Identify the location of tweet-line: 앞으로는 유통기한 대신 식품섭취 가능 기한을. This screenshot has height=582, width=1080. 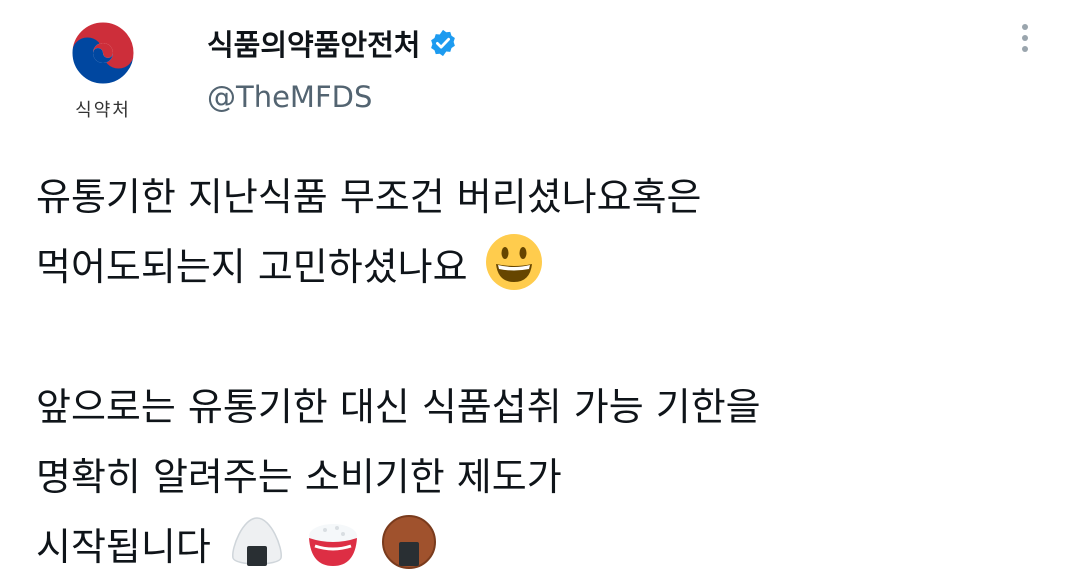
(541, 407).